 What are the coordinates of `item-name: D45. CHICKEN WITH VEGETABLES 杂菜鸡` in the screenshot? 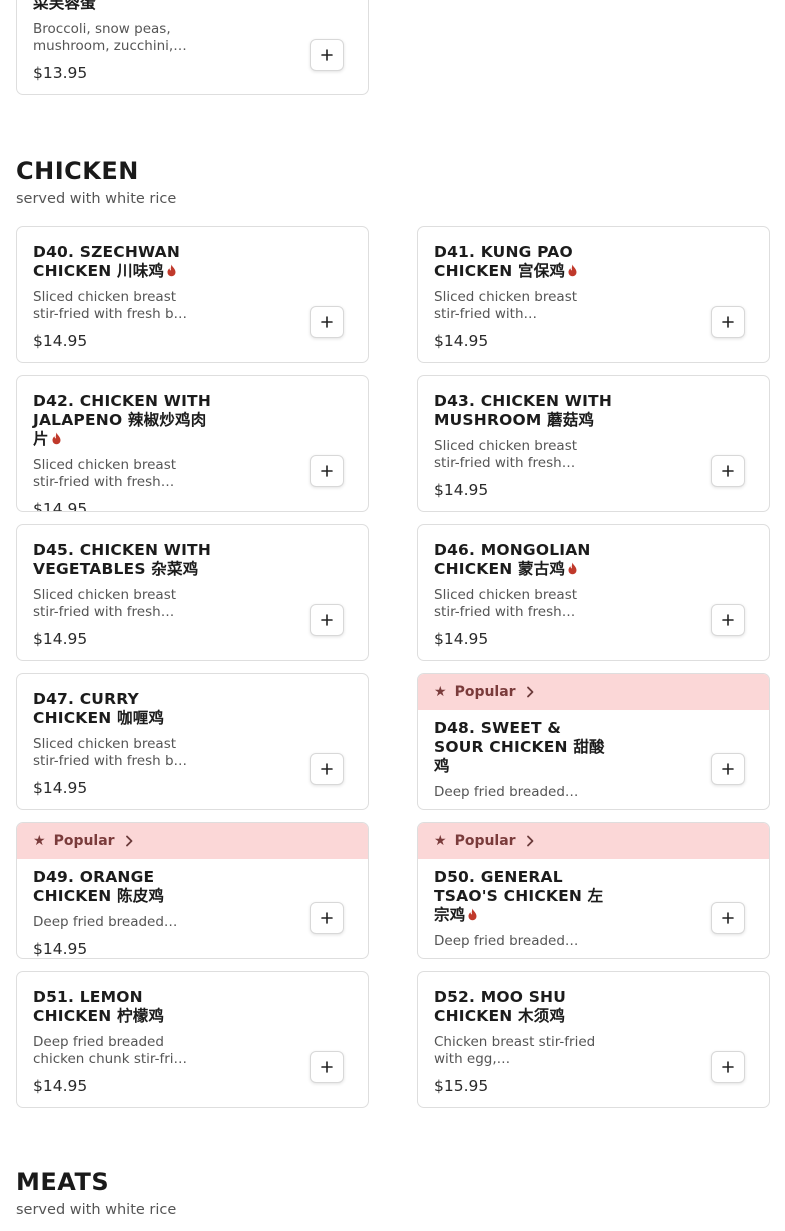 It's located at (122, 559).